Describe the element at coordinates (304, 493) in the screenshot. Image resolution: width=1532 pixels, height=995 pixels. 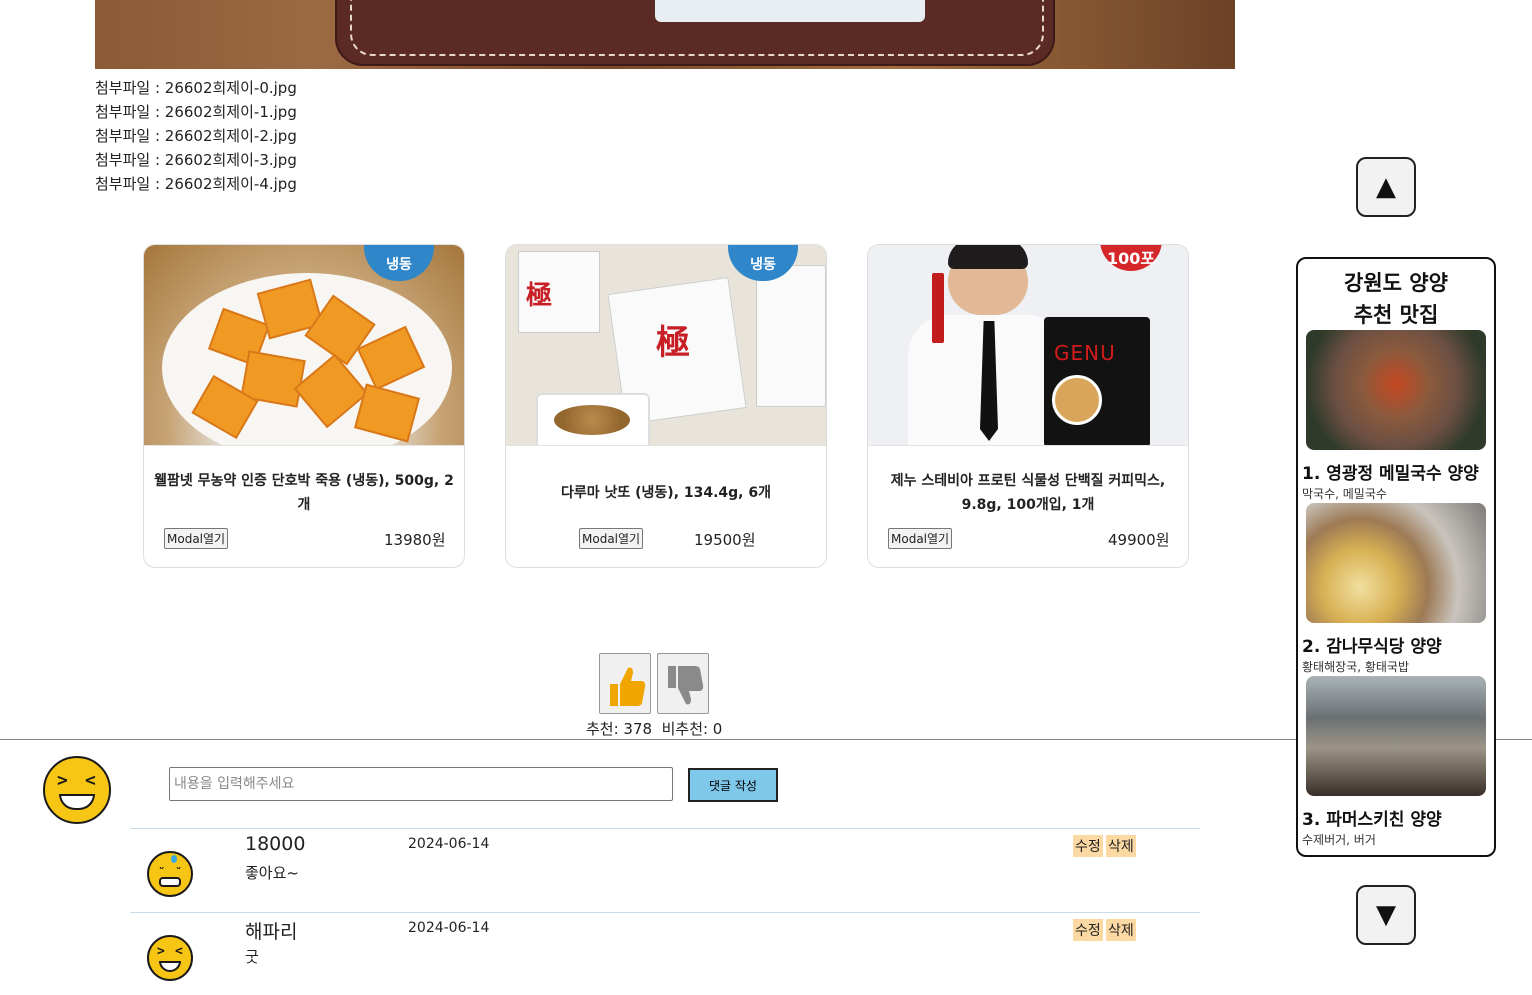
I see `product-title: 웰팜넷 무농약 인증 단호박 죽용 (냉동), 500g, 2 개` at that location.